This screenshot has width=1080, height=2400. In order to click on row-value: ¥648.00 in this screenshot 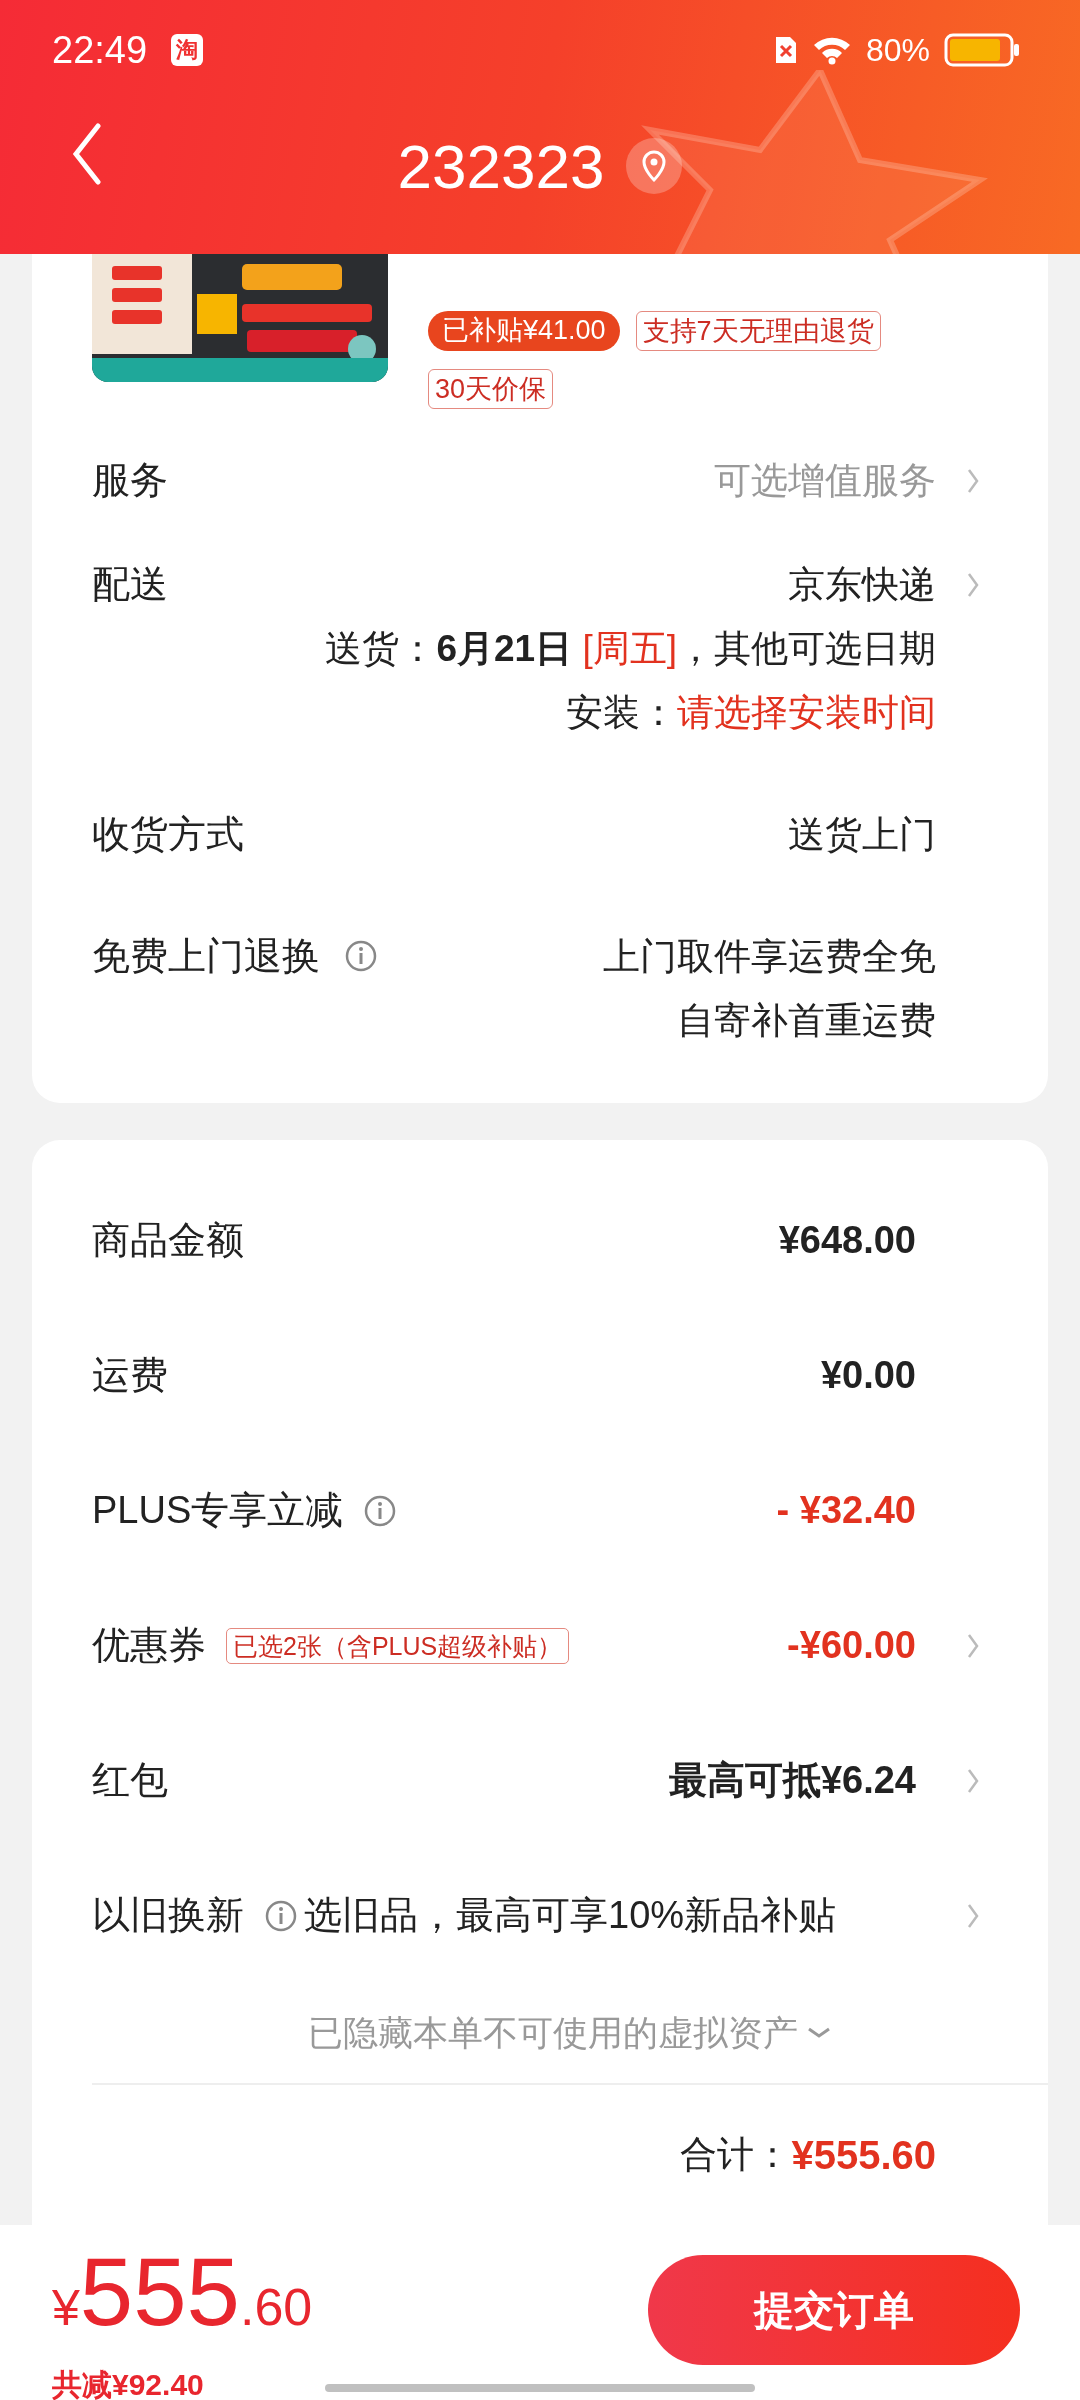, I will do `click(847, 1240)`.